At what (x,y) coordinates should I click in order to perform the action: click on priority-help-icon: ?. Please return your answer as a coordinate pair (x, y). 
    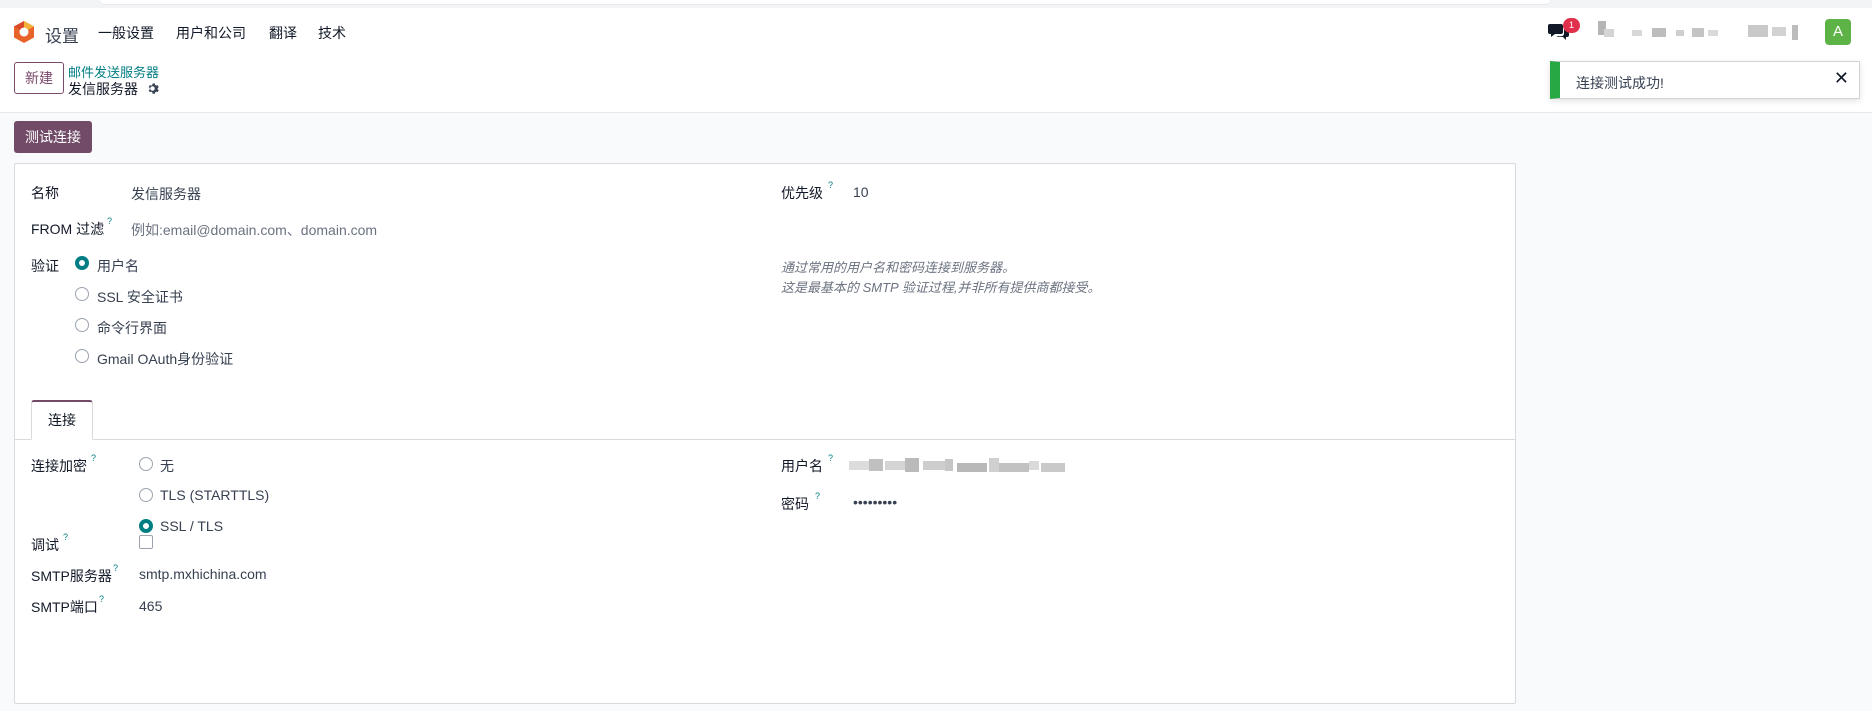
    Looking at the image, I should click on (830, 185).